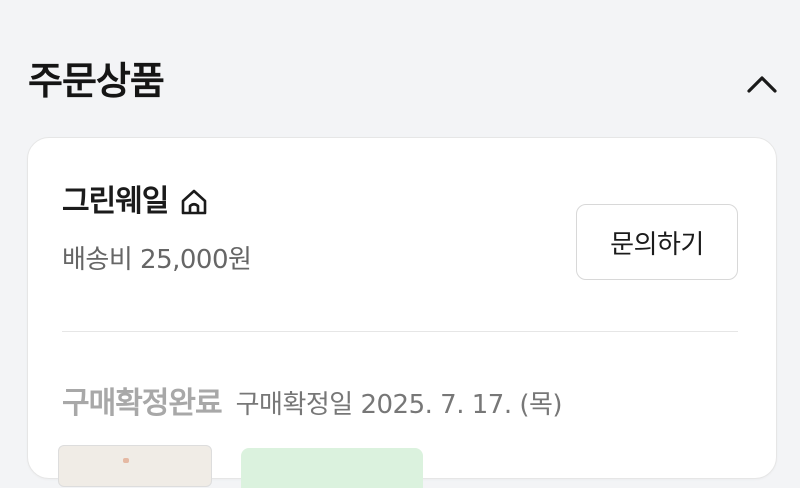 The height and width of the screenshot is (488, 800). I want to click on inquiry-button: 문의하기, so click(657, 242).